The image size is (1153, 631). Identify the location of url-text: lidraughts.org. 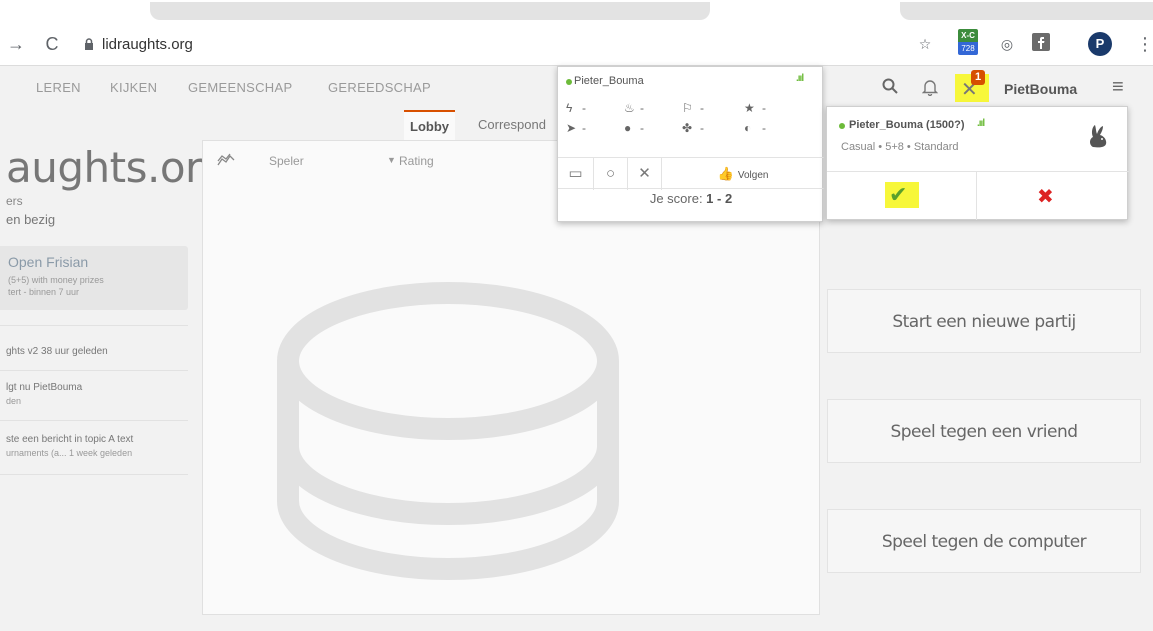
(147, 44).